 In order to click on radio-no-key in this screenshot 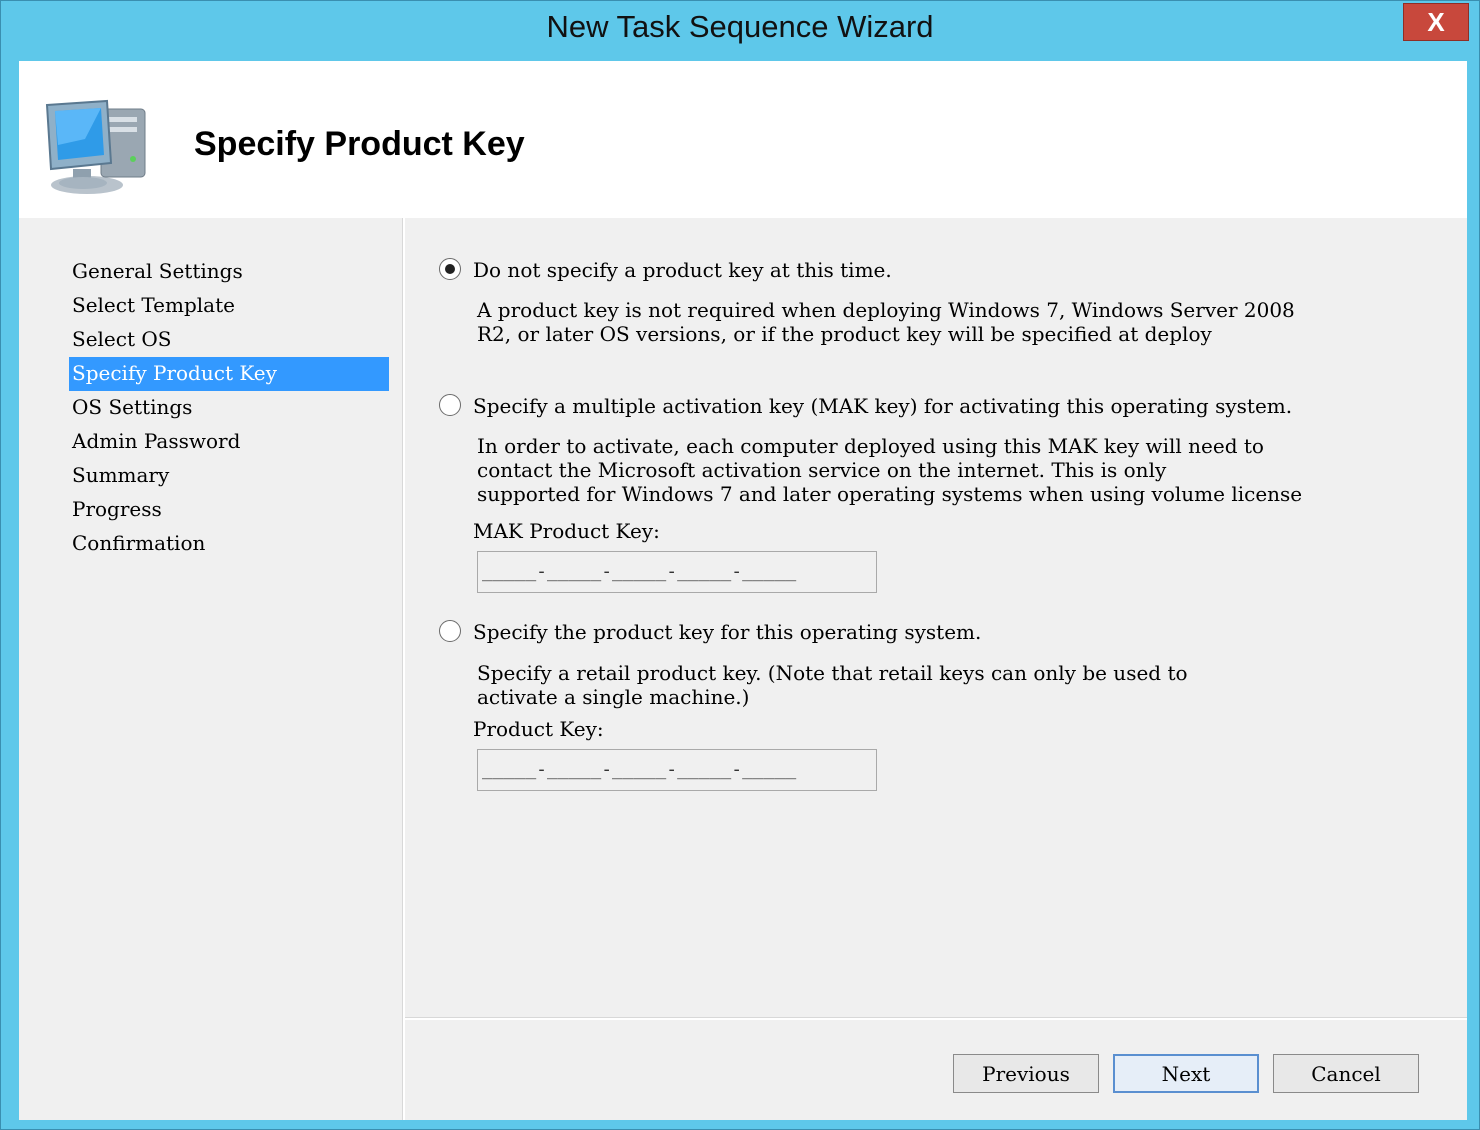, I will do `click(450, 269)`.